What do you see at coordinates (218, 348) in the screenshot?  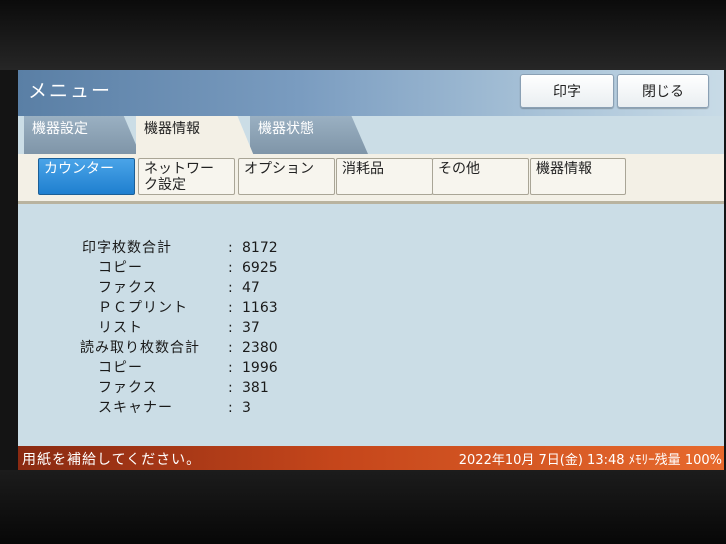 I see `counter-row-scan-total: 読み取り枚数合計 : 2380` at bounding box center [218, 348].